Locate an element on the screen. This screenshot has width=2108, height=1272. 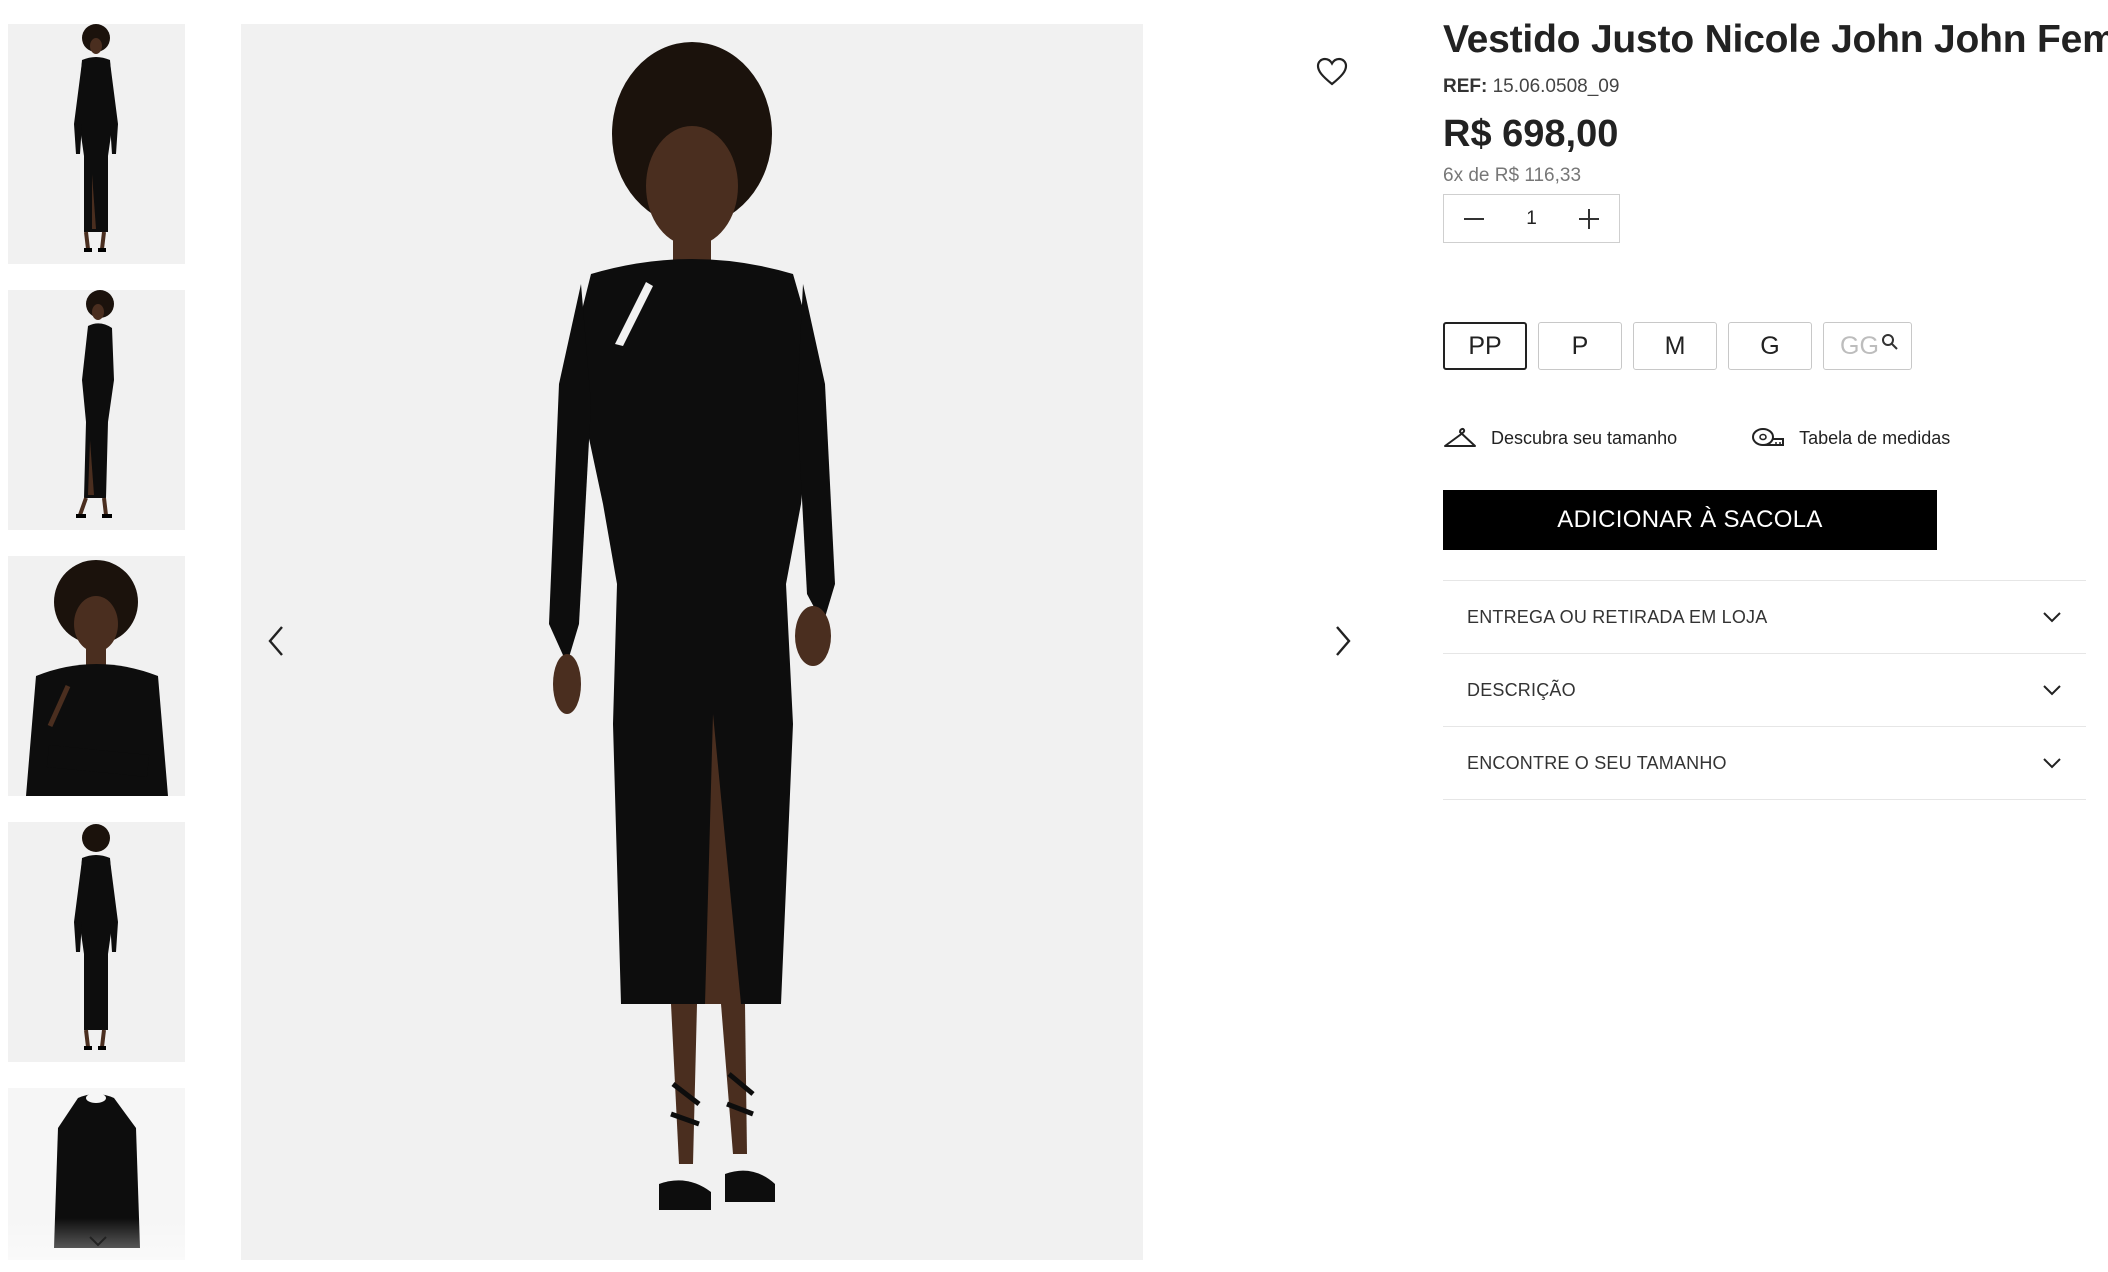
quantity-stepper: 1 is located at coordinates (1531, 218).